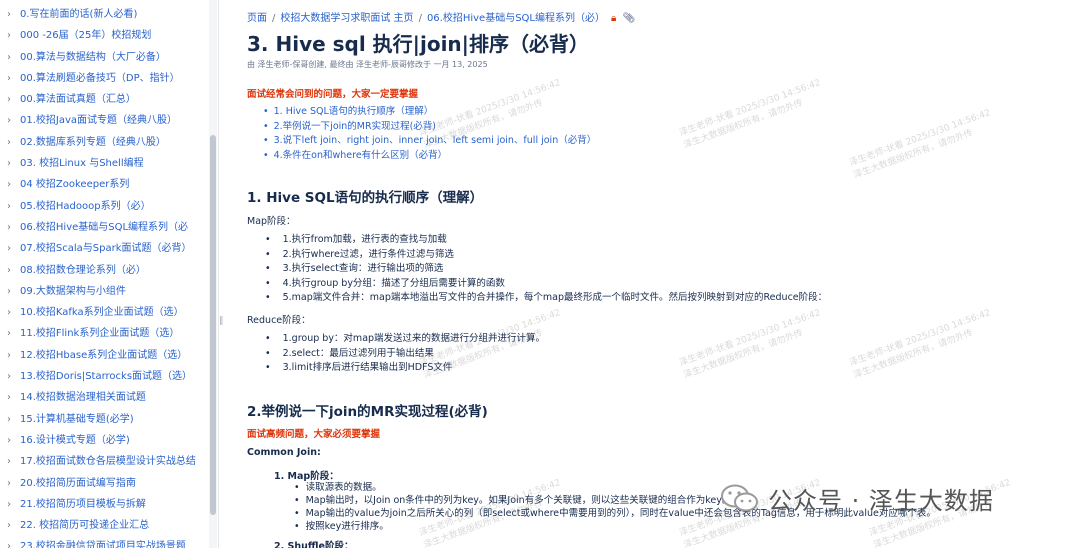 Image resolution: width=1080 pixels, height=548 pixels. What do you see at coordinates (83, 398) in the screenshot?
I see `sidebar-item-label: 14.校招数据治理相关面试题` at bounding box center [83, 398].